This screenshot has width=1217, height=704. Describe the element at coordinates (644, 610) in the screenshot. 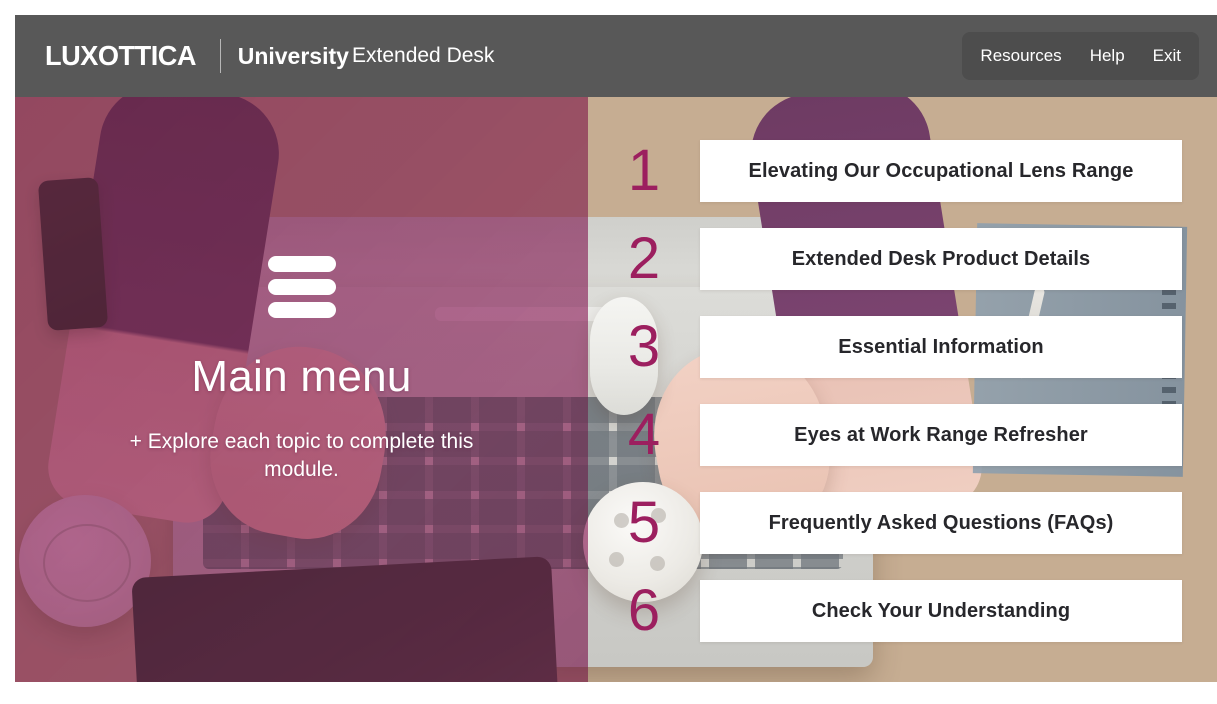

I see `menu-number-6: 6` at that location.